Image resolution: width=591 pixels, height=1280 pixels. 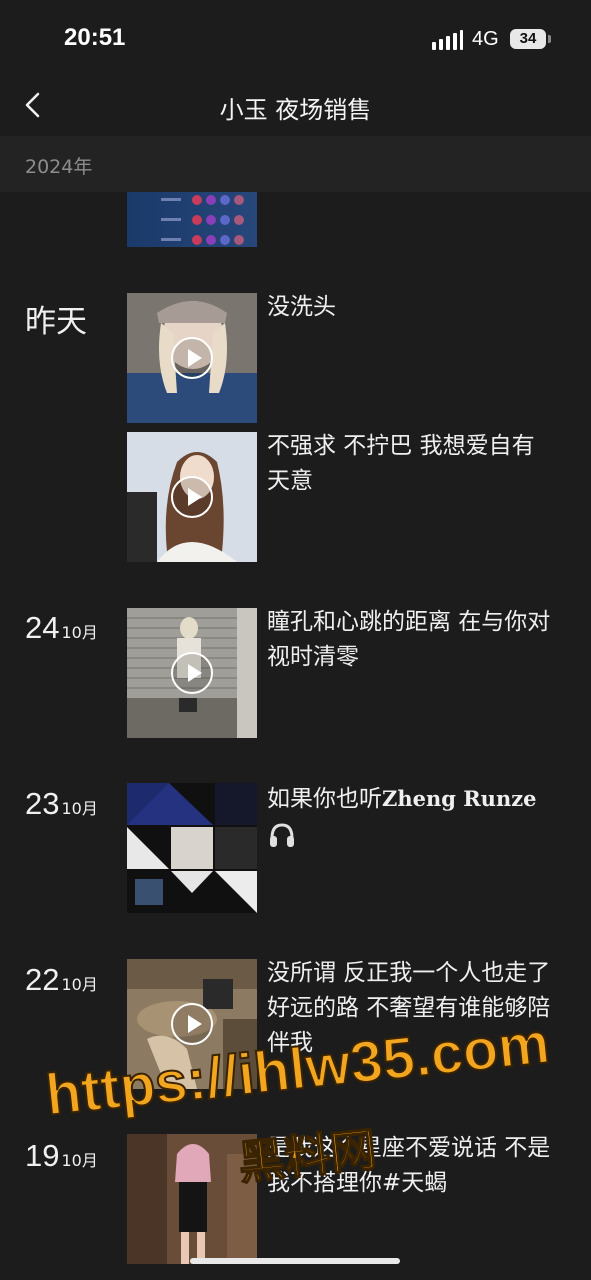 I want to click on battery-icon: 34, so click(x=528, y=39).